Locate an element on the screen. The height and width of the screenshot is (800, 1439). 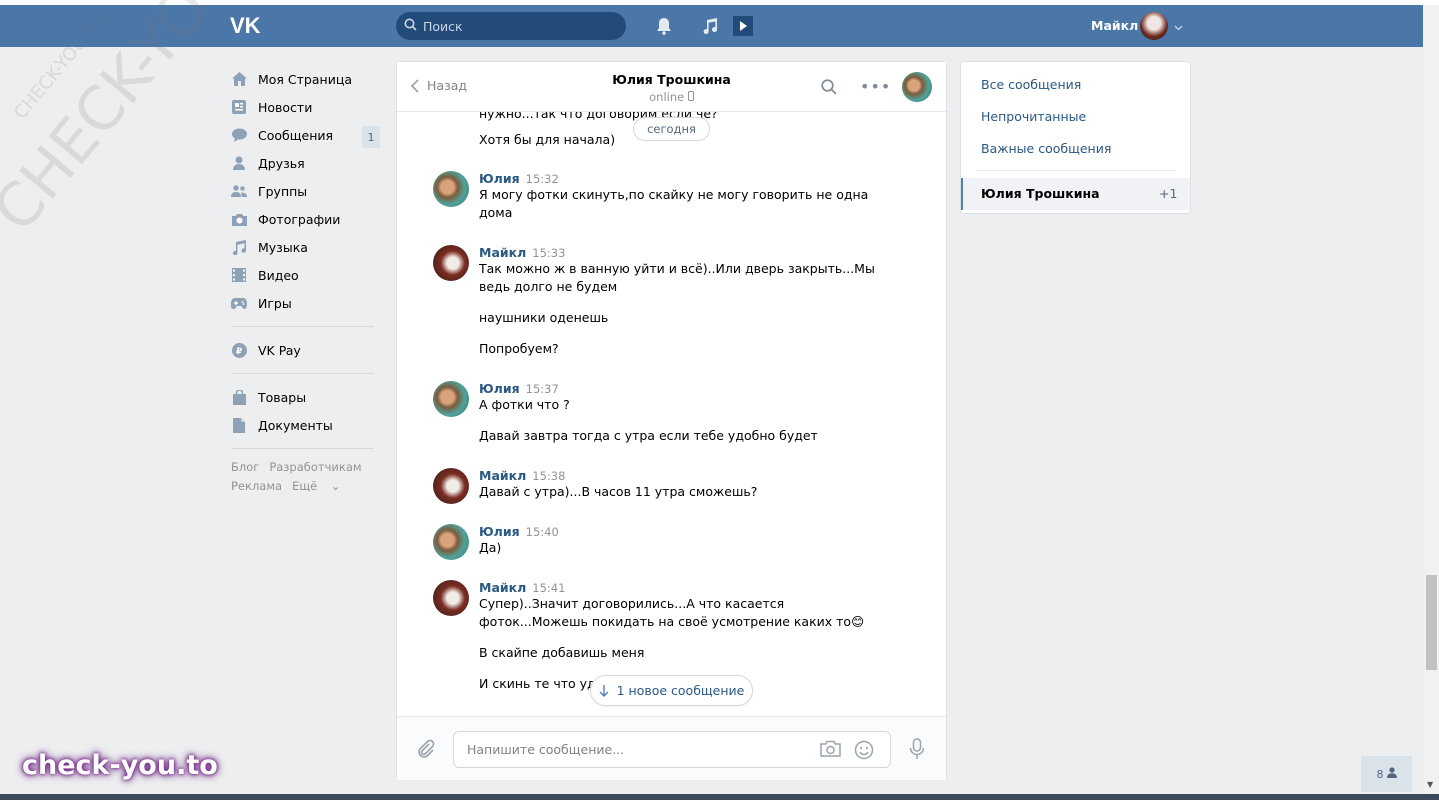
play-icon is located at coordinates (743, 26).